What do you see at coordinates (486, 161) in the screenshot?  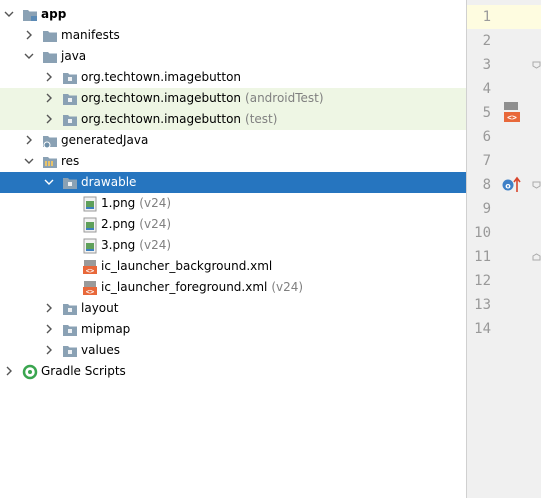 I see `line-number: 7` at bounding box center [486, 161].